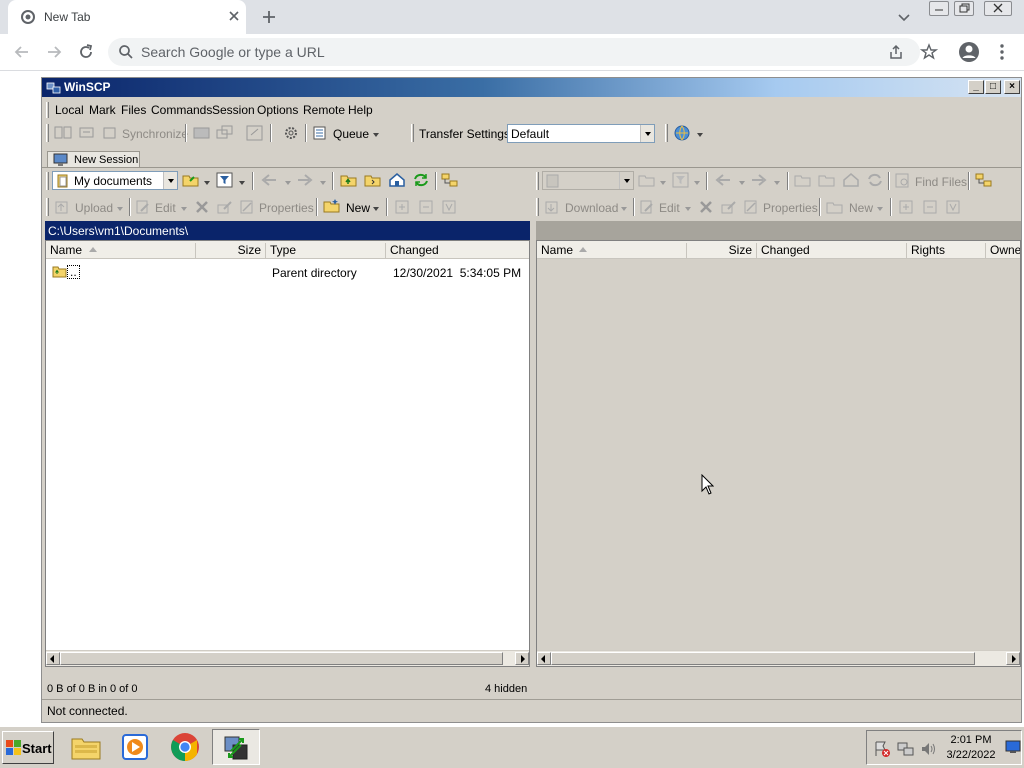 The image size is (1024, 768). I want to click on remote-location-select, so click(588, 180).